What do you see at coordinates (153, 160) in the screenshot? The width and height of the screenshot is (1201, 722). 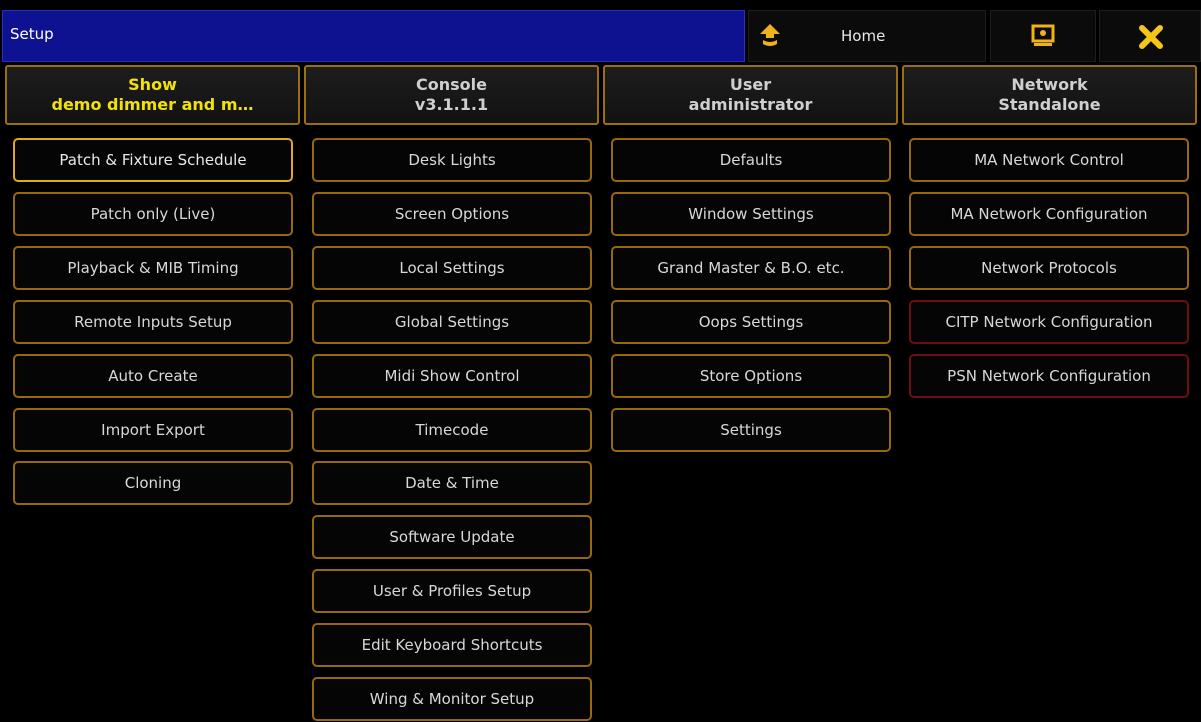 I see `patch-fixture-schedule-button: Patch & Fixture Schedule` at bounding box center [153, 160].